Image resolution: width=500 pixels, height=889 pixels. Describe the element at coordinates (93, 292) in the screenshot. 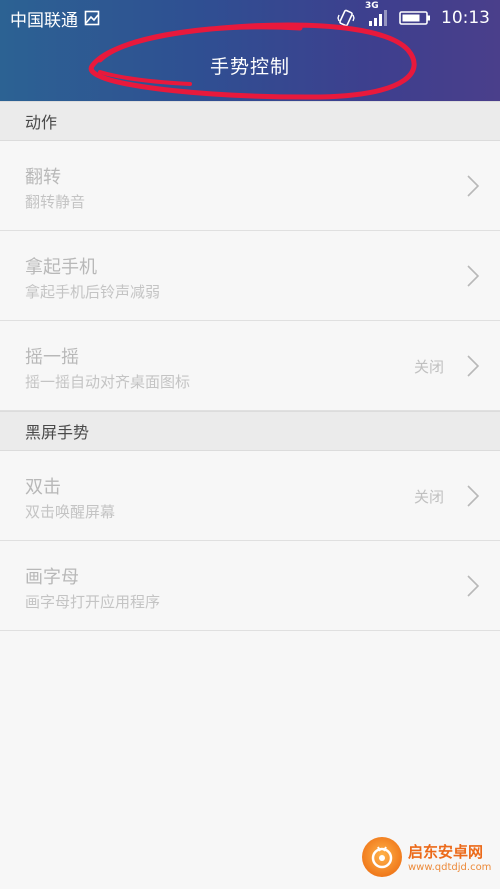

I see `item-subtitle: 拿起手机后铃声减弱` at that location.